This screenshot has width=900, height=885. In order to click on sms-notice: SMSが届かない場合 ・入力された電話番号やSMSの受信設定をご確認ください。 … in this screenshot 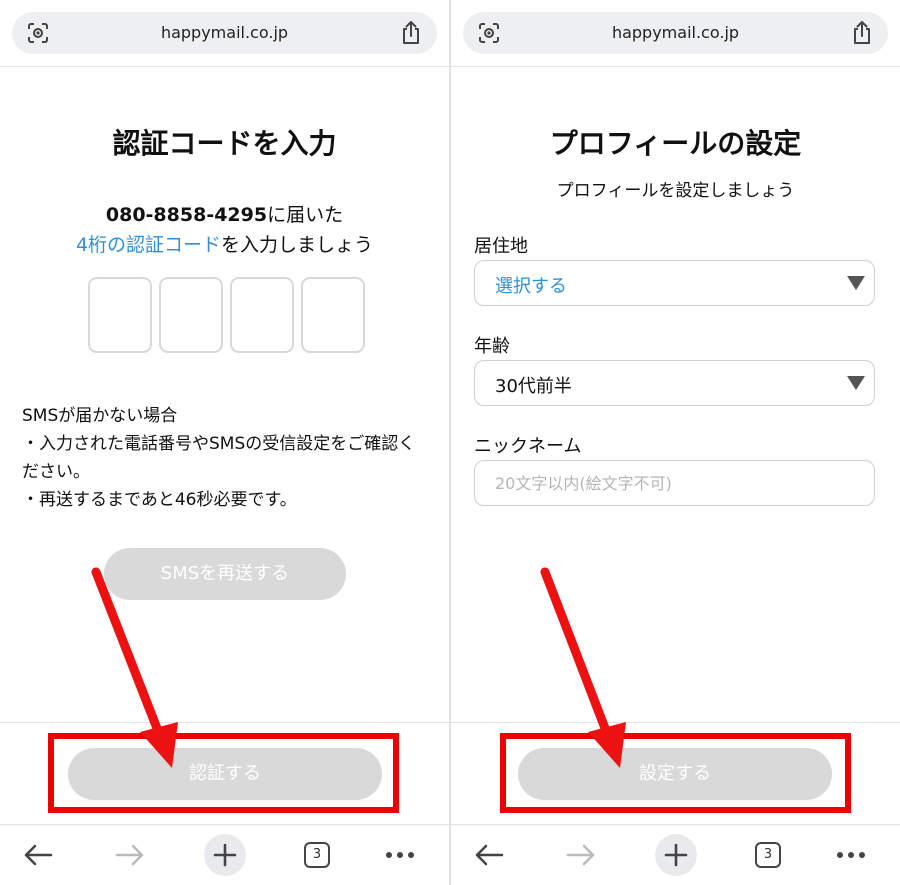, I will do `click(227, 458)`.